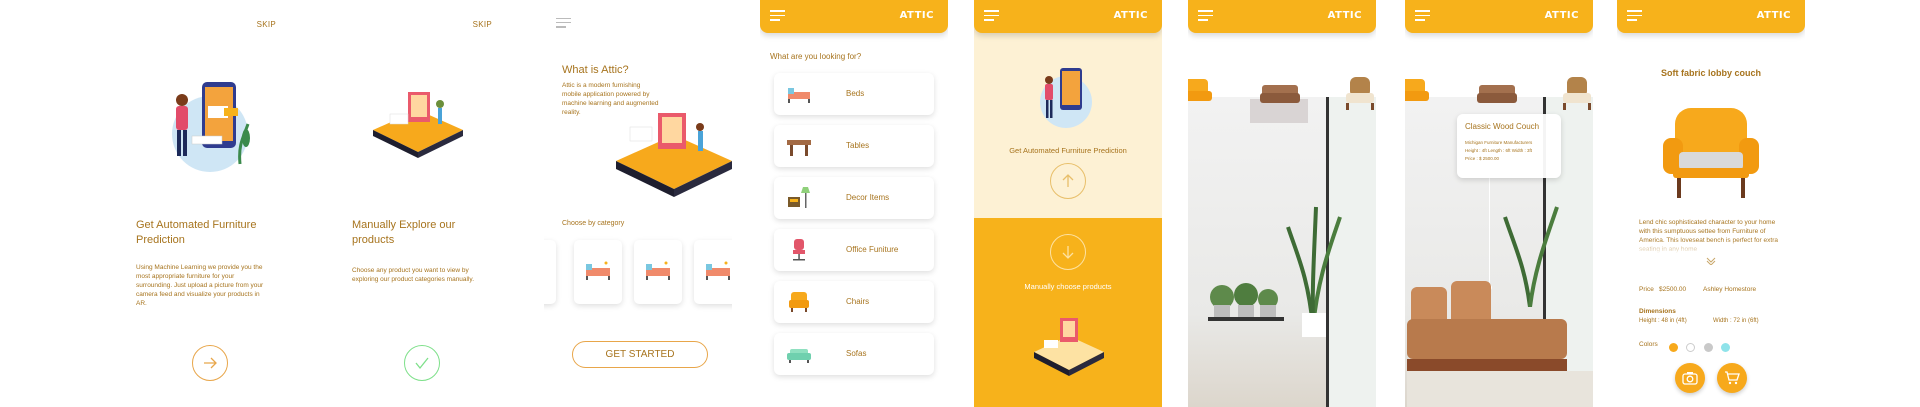  What do you see at coordinates (1732, 378) in the screenshot?
I see `add-to-cart-button` at bounding box center [1732, 378].